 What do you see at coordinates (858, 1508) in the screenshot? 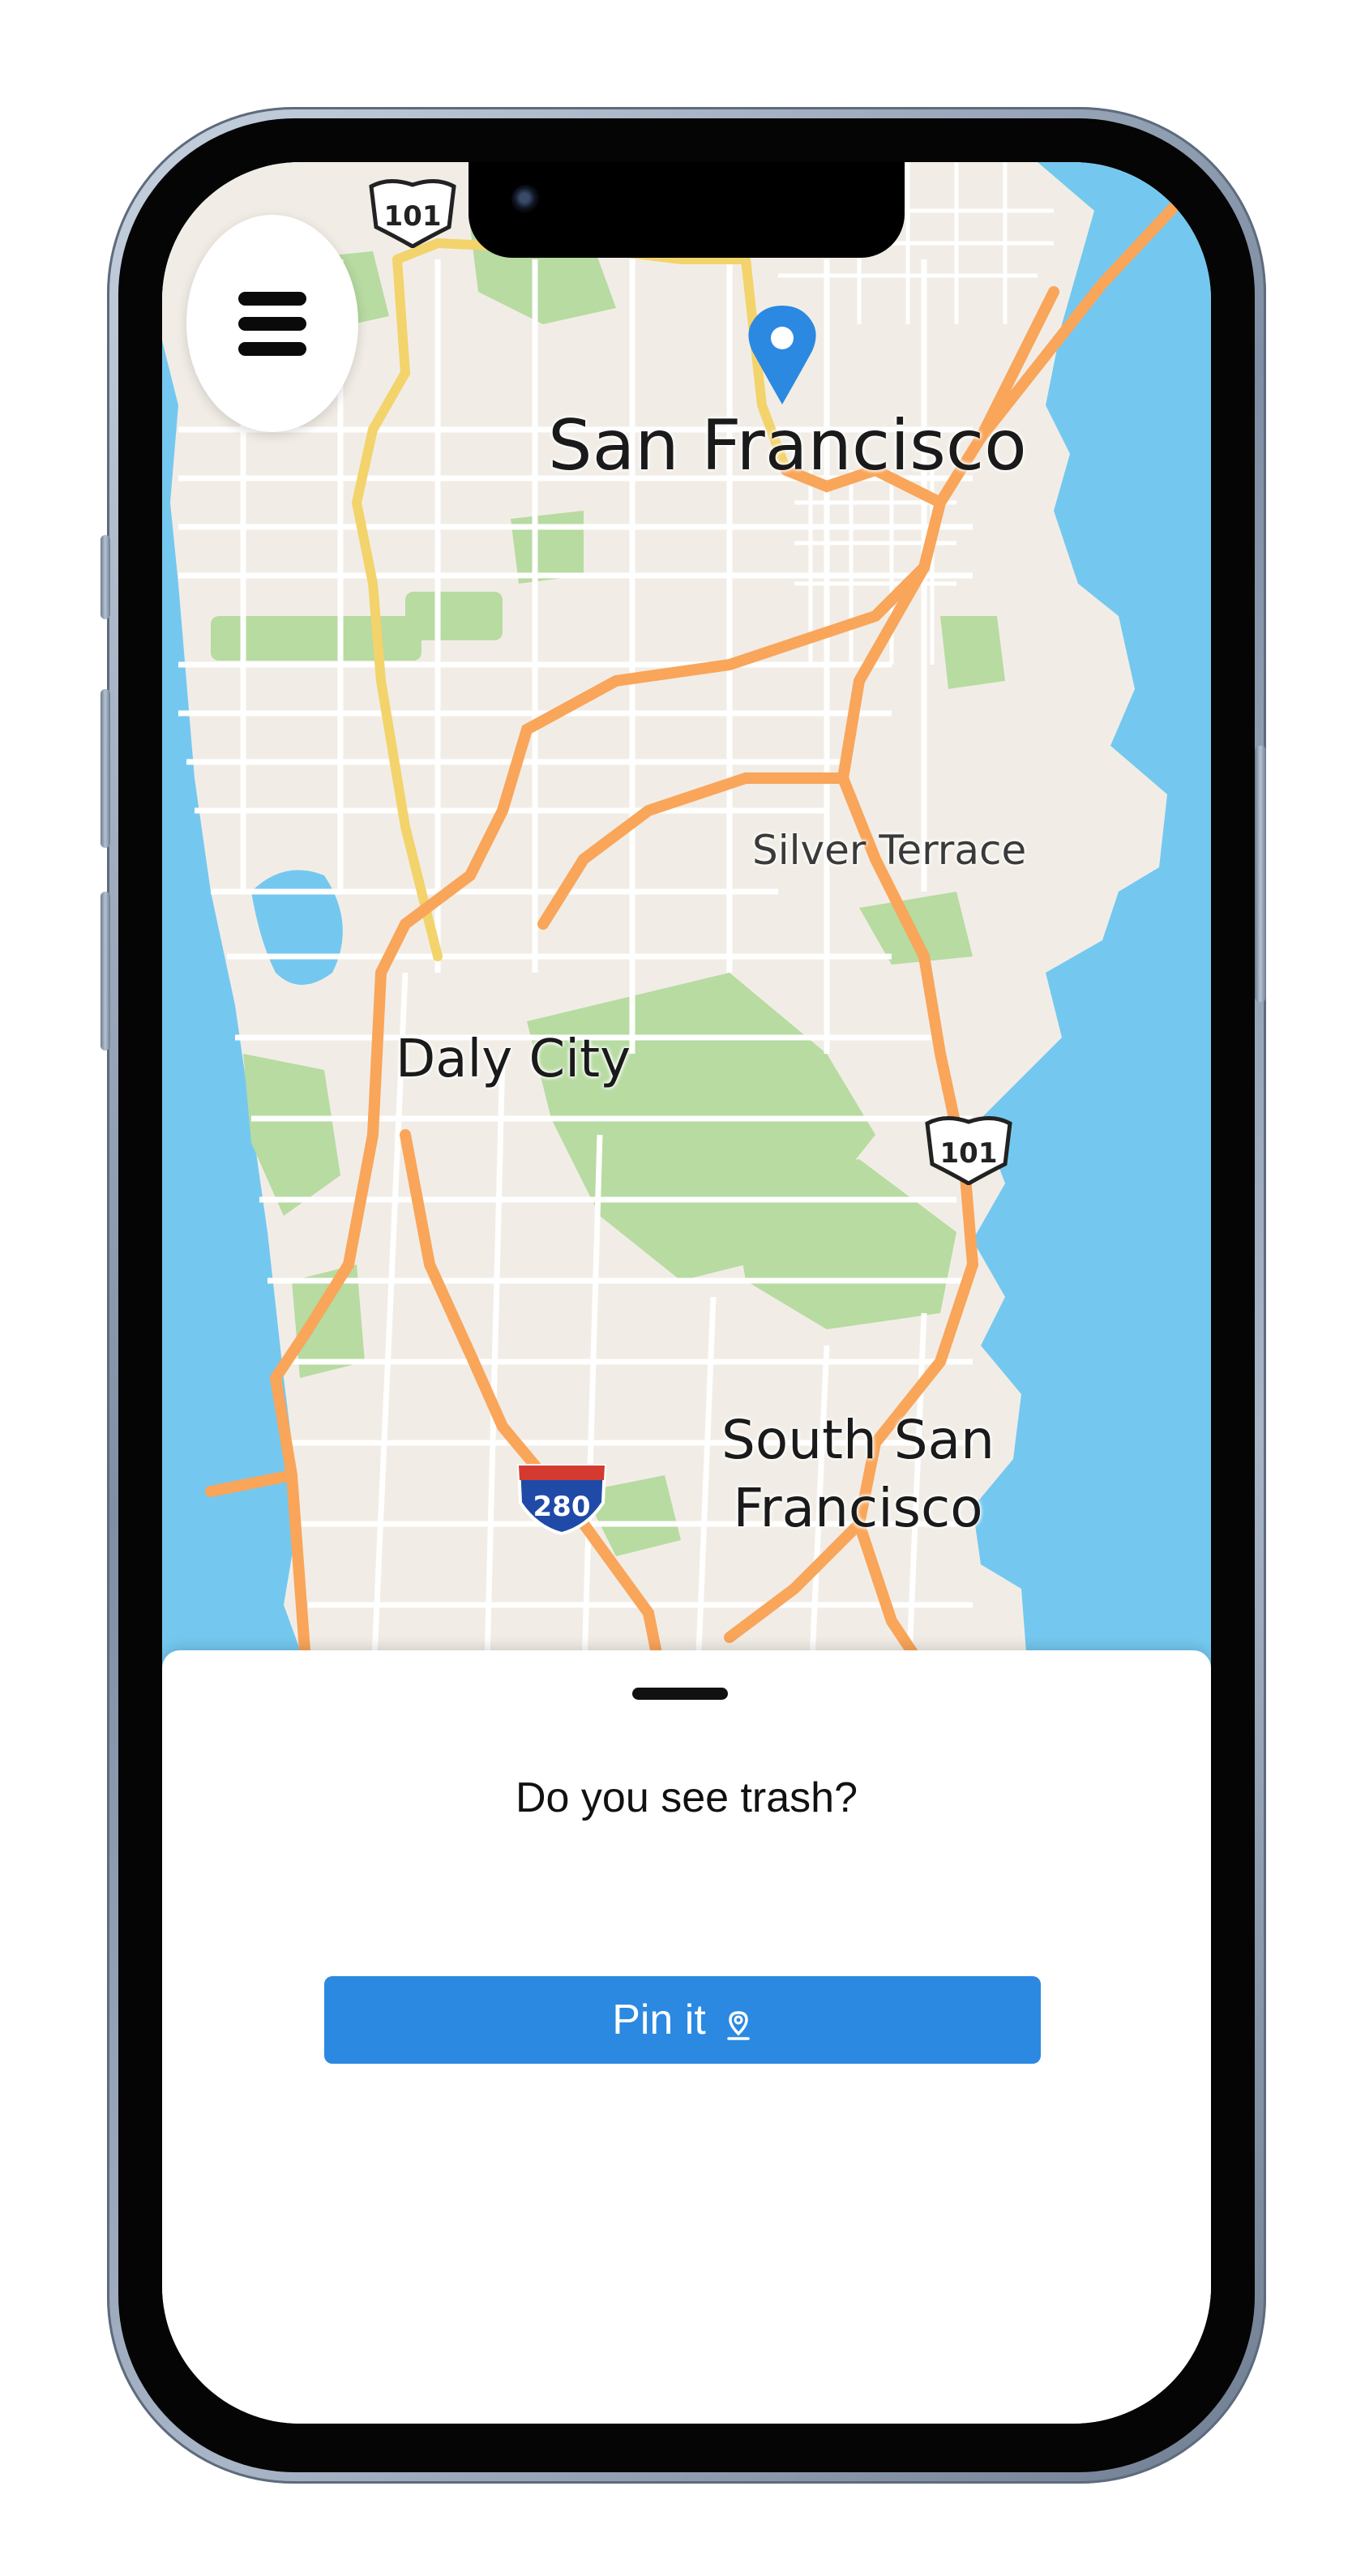
I see `map-label-south-sf-line2: Francisco` at bounding box center [858, 1508].